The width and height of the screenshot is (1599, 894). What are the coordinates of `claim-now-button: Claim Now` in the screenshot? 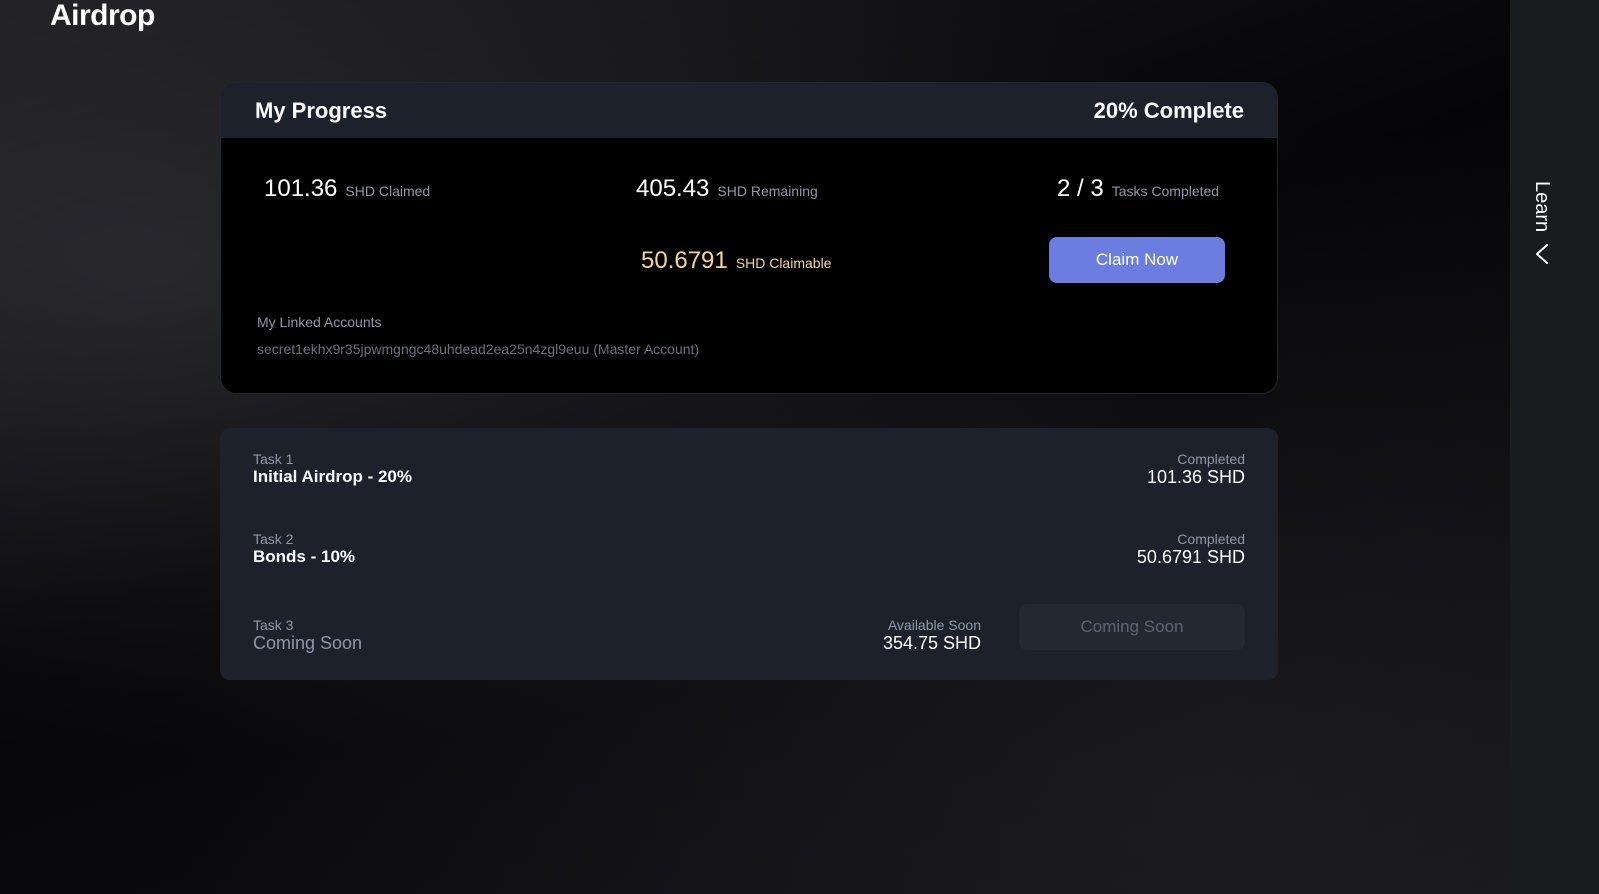 It's located at (1137, 260).